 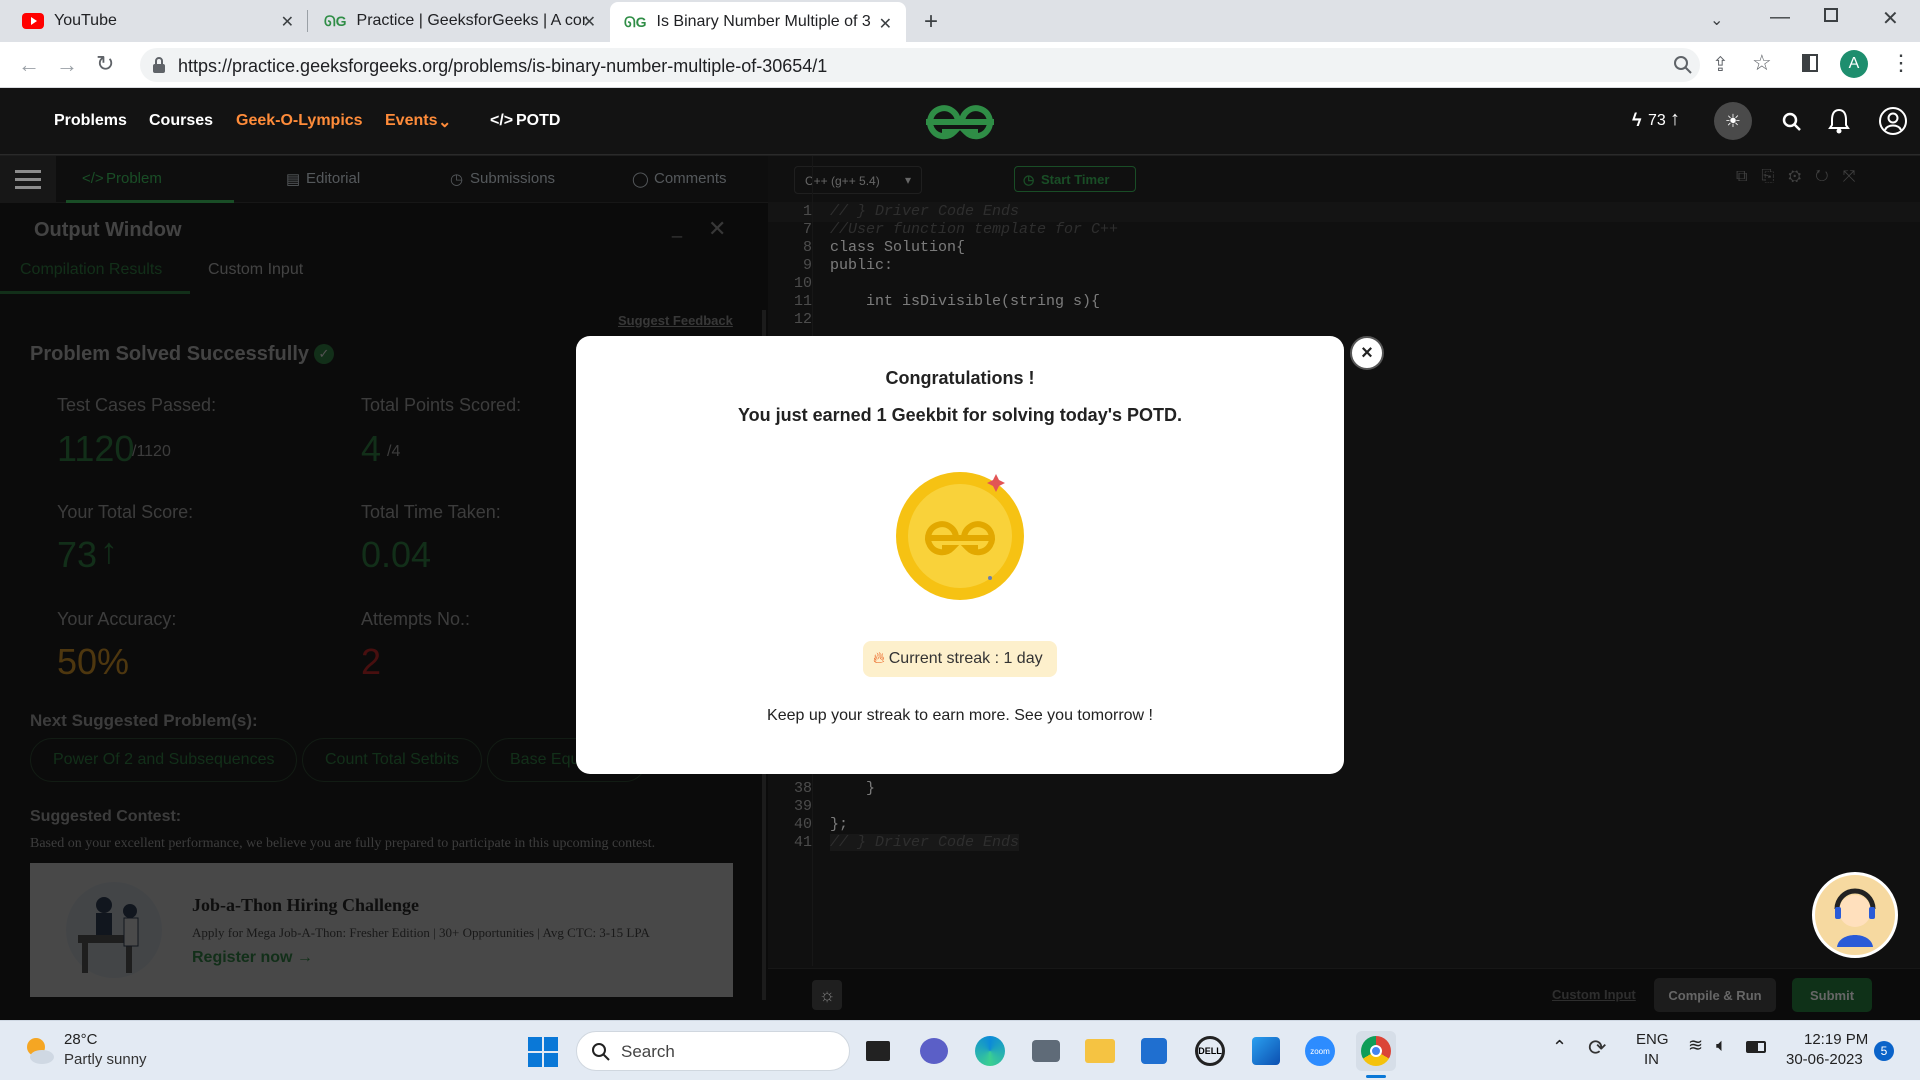 What do you see at coordinates (990, 1051) in the screenshot?
I see `edge-icon` at bounding box center [990, 1051].